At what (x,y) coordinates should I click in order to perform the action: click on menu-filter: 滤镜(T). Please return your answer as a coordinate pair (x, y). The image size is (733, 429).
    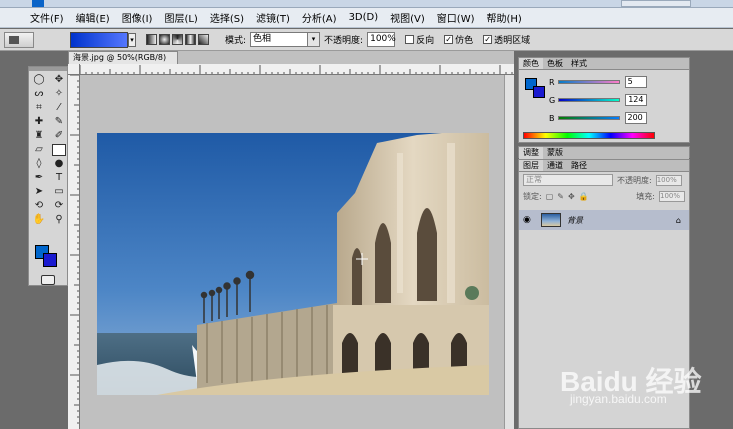
    Looking at the image, I should click on (273, 17).